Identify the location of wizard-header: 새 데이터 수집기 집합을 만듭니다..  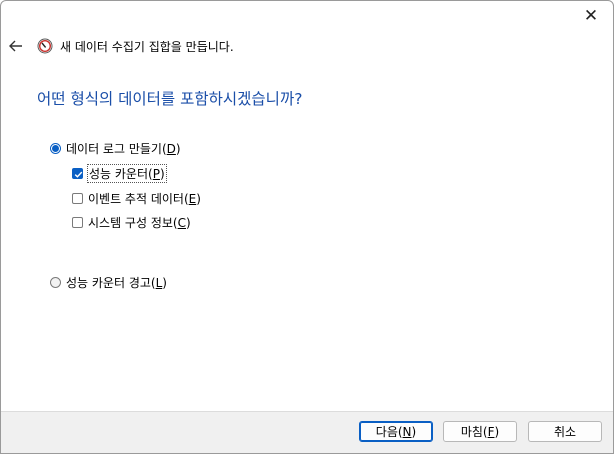
(120, 46).